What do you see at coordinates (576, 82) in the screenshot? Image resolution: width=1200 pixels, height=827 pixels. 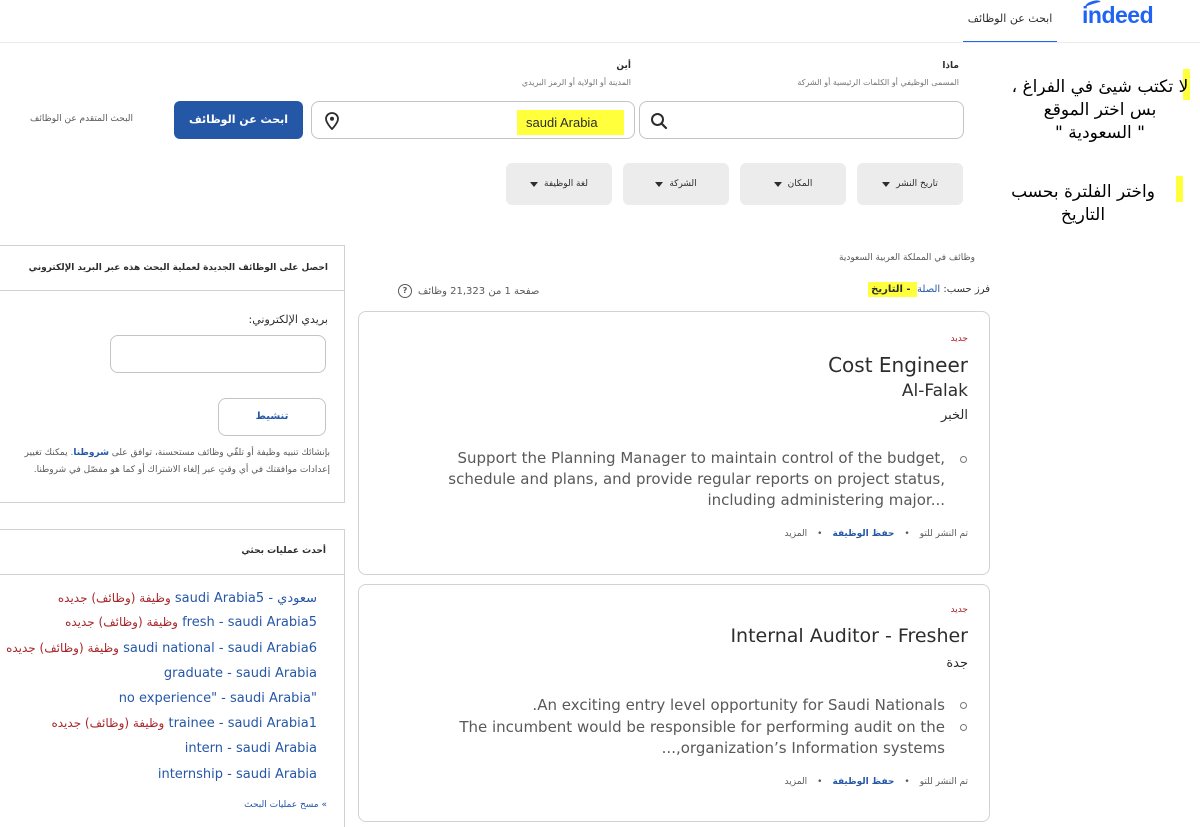 I see `where-hint: المدينة أو الولاية أو الرمز البريدي` at bounding box center [576, 82].